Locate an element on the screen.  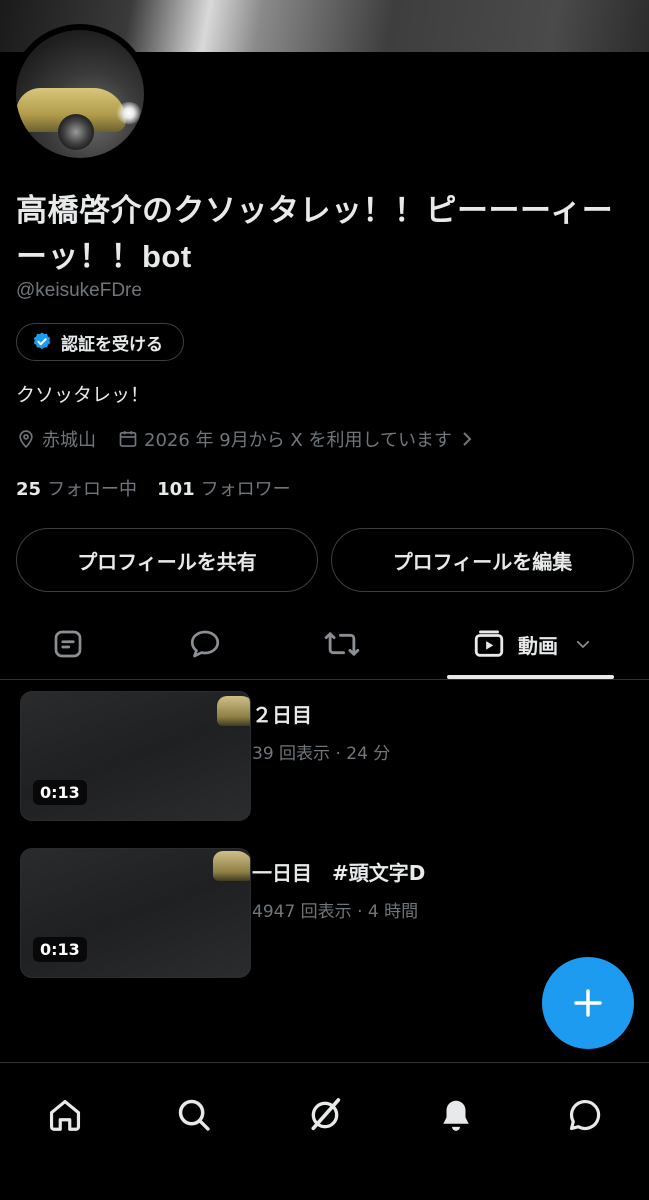
tab-replies is located at coordinates (205, 644).